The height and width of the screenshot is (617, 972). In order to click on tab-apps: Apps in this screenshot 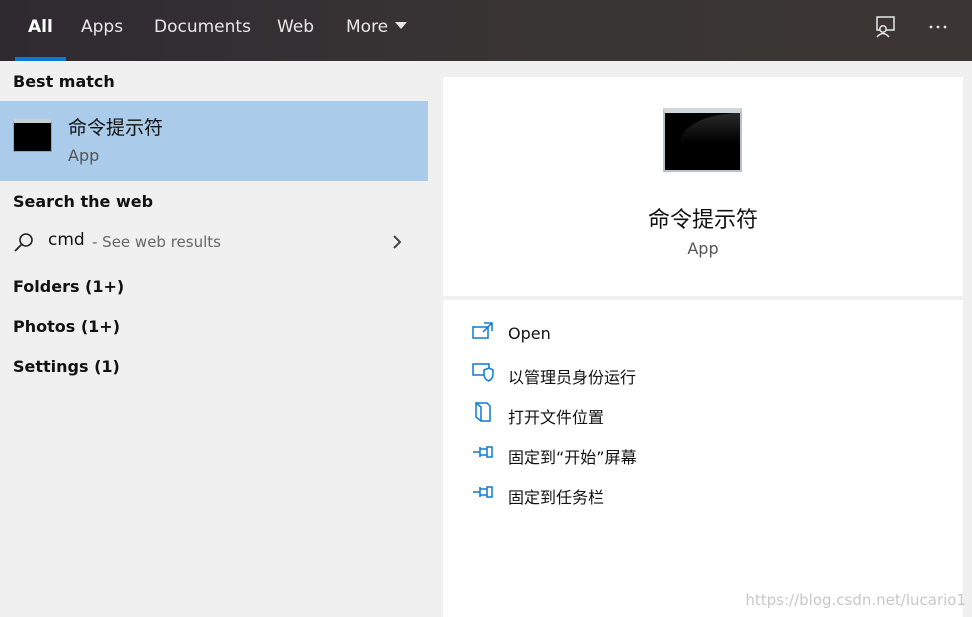, I will do `click(102, 30)`.